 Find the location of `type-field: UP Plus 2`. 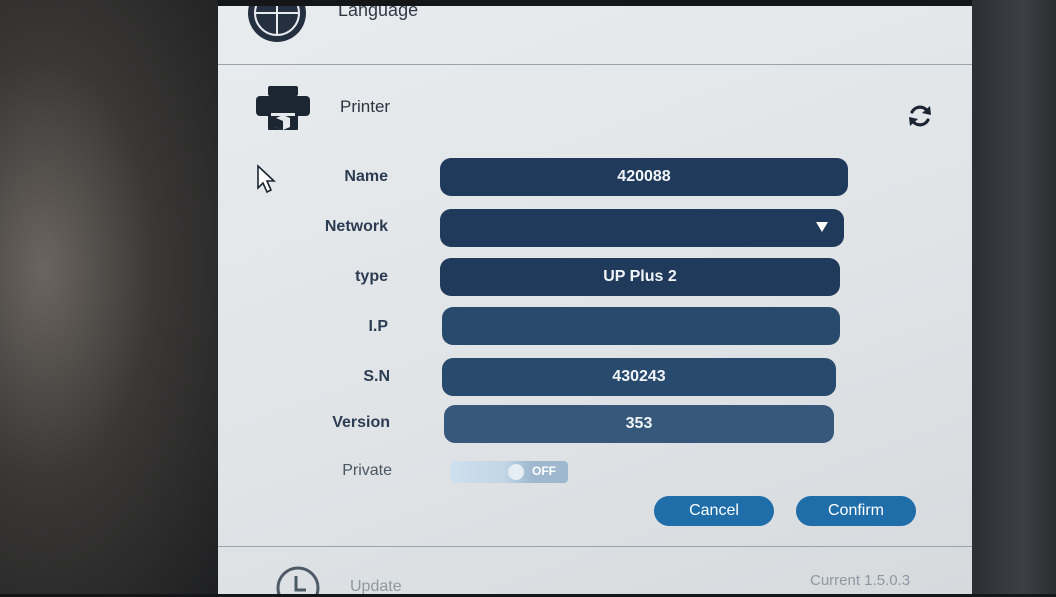

type-field: UP Plus 2 is located at coordinates (640, 277).